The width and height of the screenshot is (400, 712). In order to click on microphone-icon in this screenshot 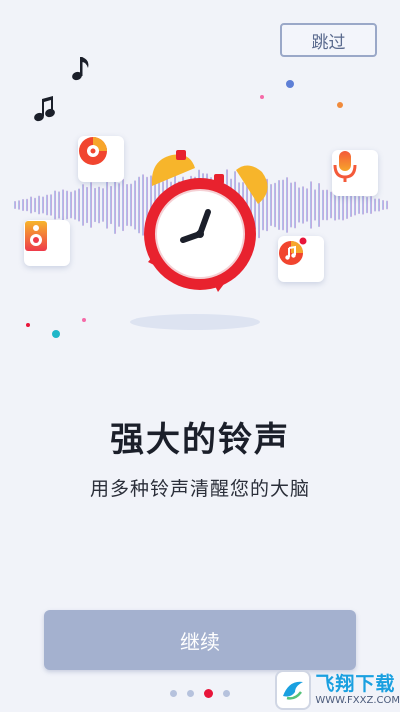, I will do `click(345, 166)`.